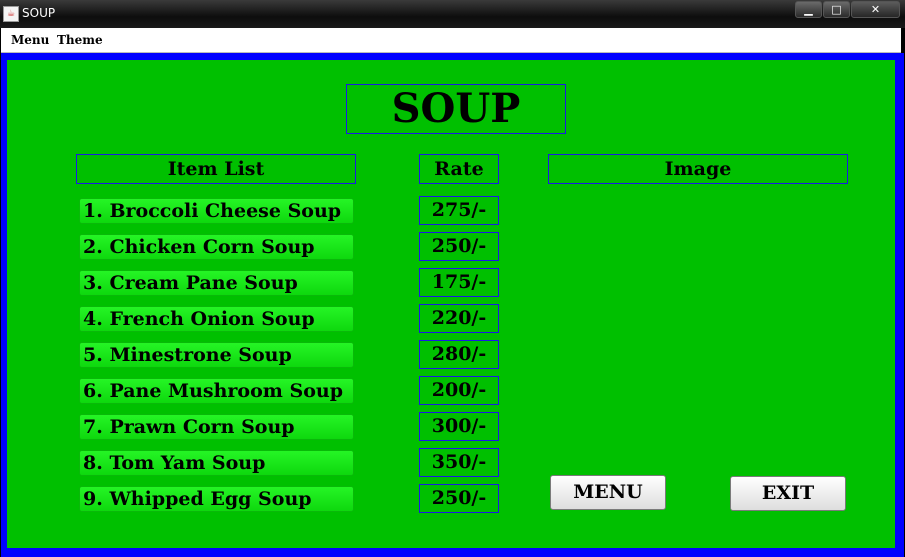 The width and height of the screenshot is (905, 557). Describe the element at coordinates (459, 282) in the screenshot. I see `soup-rate: 175/-` at that location.